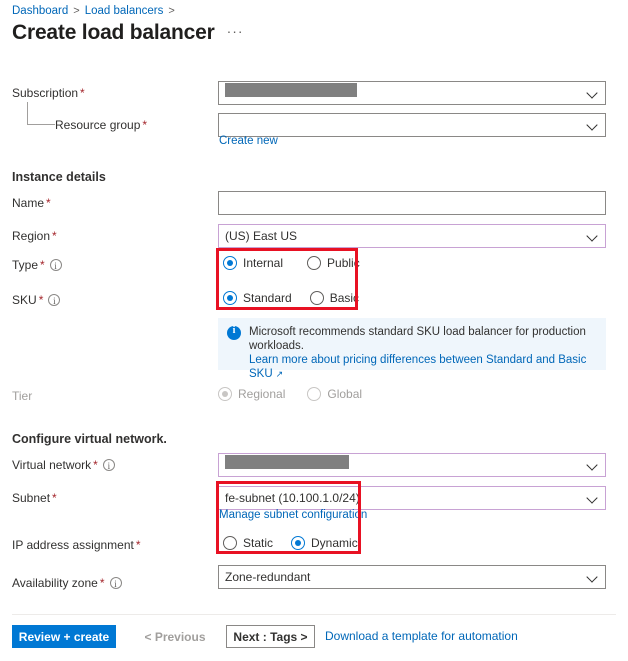 This screenshot has width=628, height=661. I want to click on manage-subnet-configuration-link: Manage subnet configuration, so click(293, 515).